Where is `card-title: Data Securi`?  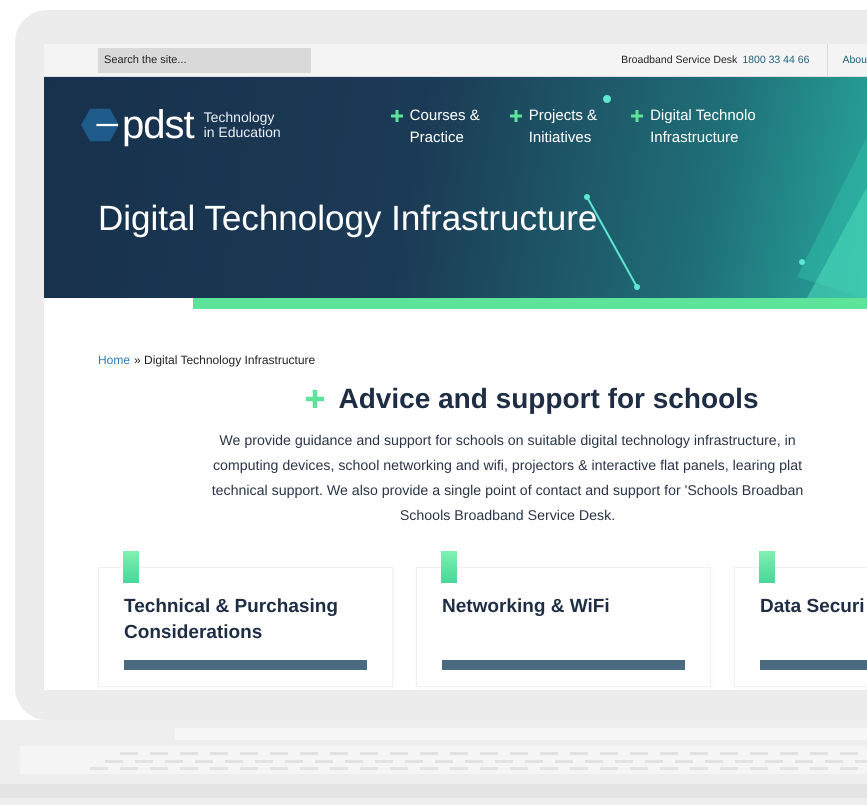
card-title: Data Securi is located at coordinates (813, 607).